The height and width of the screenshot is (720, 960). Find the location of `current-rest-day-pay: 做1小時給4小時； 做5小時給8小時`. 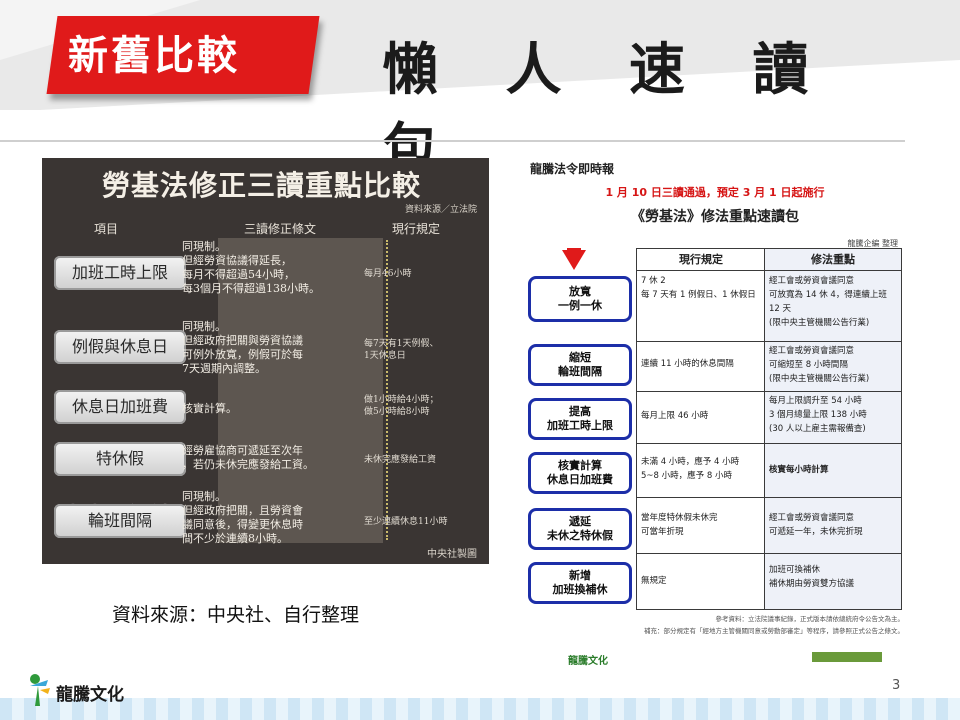

current-rest-day-pay: 做1小時給4小時； 做5小時給8小時 is located at coordinates (401, 406).